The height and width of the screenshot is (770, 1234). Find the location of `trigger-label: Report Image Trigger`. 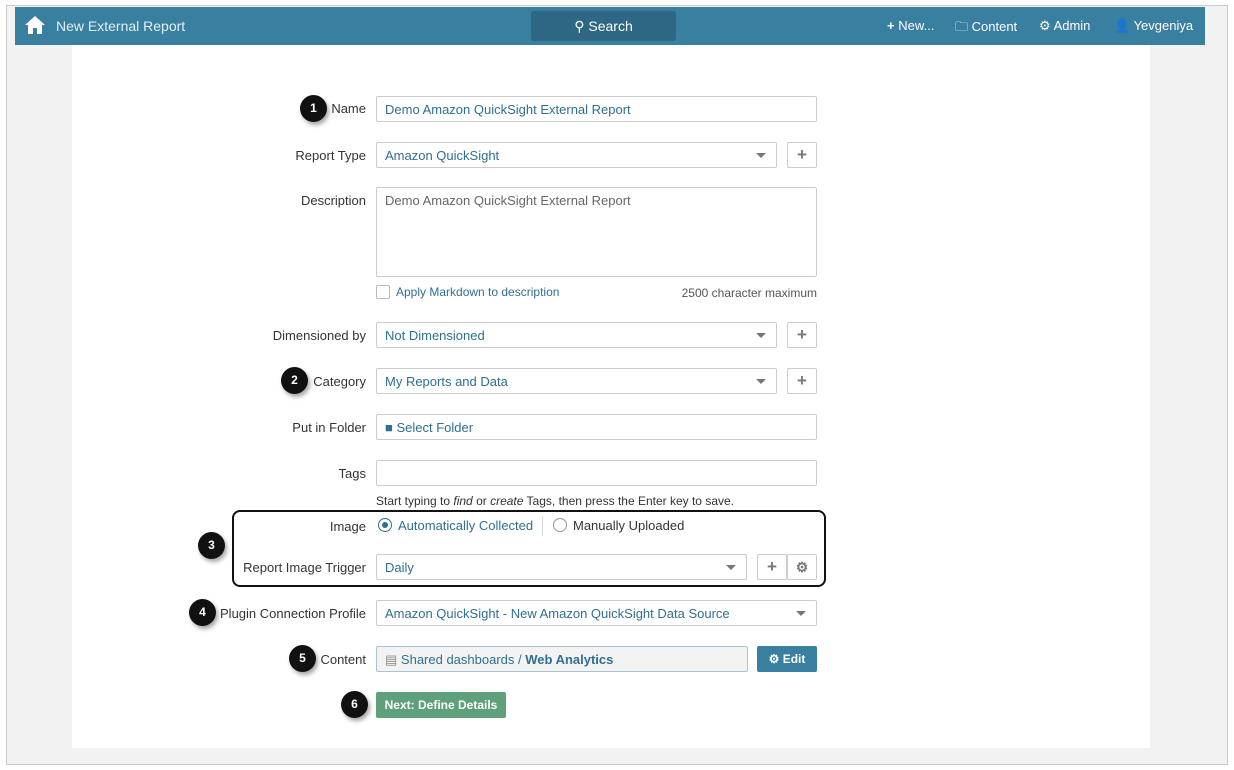

trigger-label: Report Image Trigger is located at coordinates (304, 567).